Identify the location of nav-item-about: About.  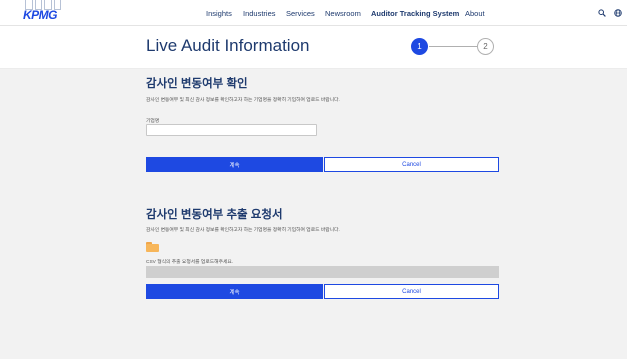
(475, 13).